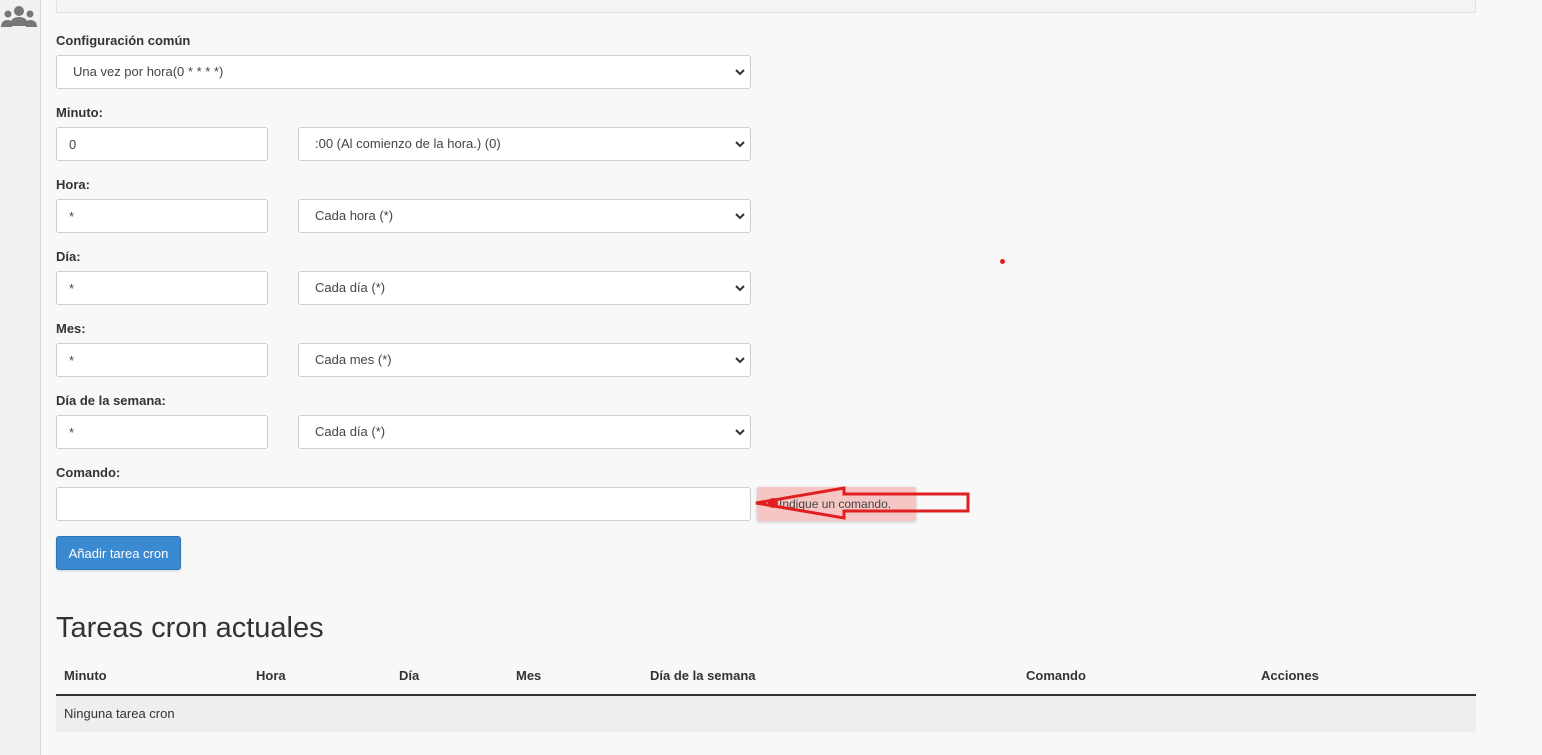  What do you see at coordinates (118, 553) in the screenshot?
I see `add-cron-job-button: Añadir tarea cron` at bounding box center [118, 553].